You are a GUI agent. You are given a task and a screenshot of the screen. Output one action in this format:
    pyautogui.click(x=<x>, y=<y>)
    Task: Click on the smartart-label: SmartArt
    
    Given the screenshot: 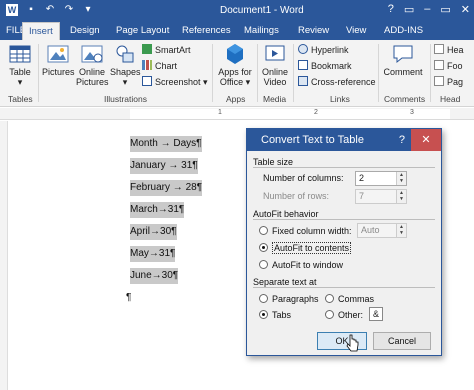 What is the action you would take?
    pyautogui.click(x=173, y=50)
    